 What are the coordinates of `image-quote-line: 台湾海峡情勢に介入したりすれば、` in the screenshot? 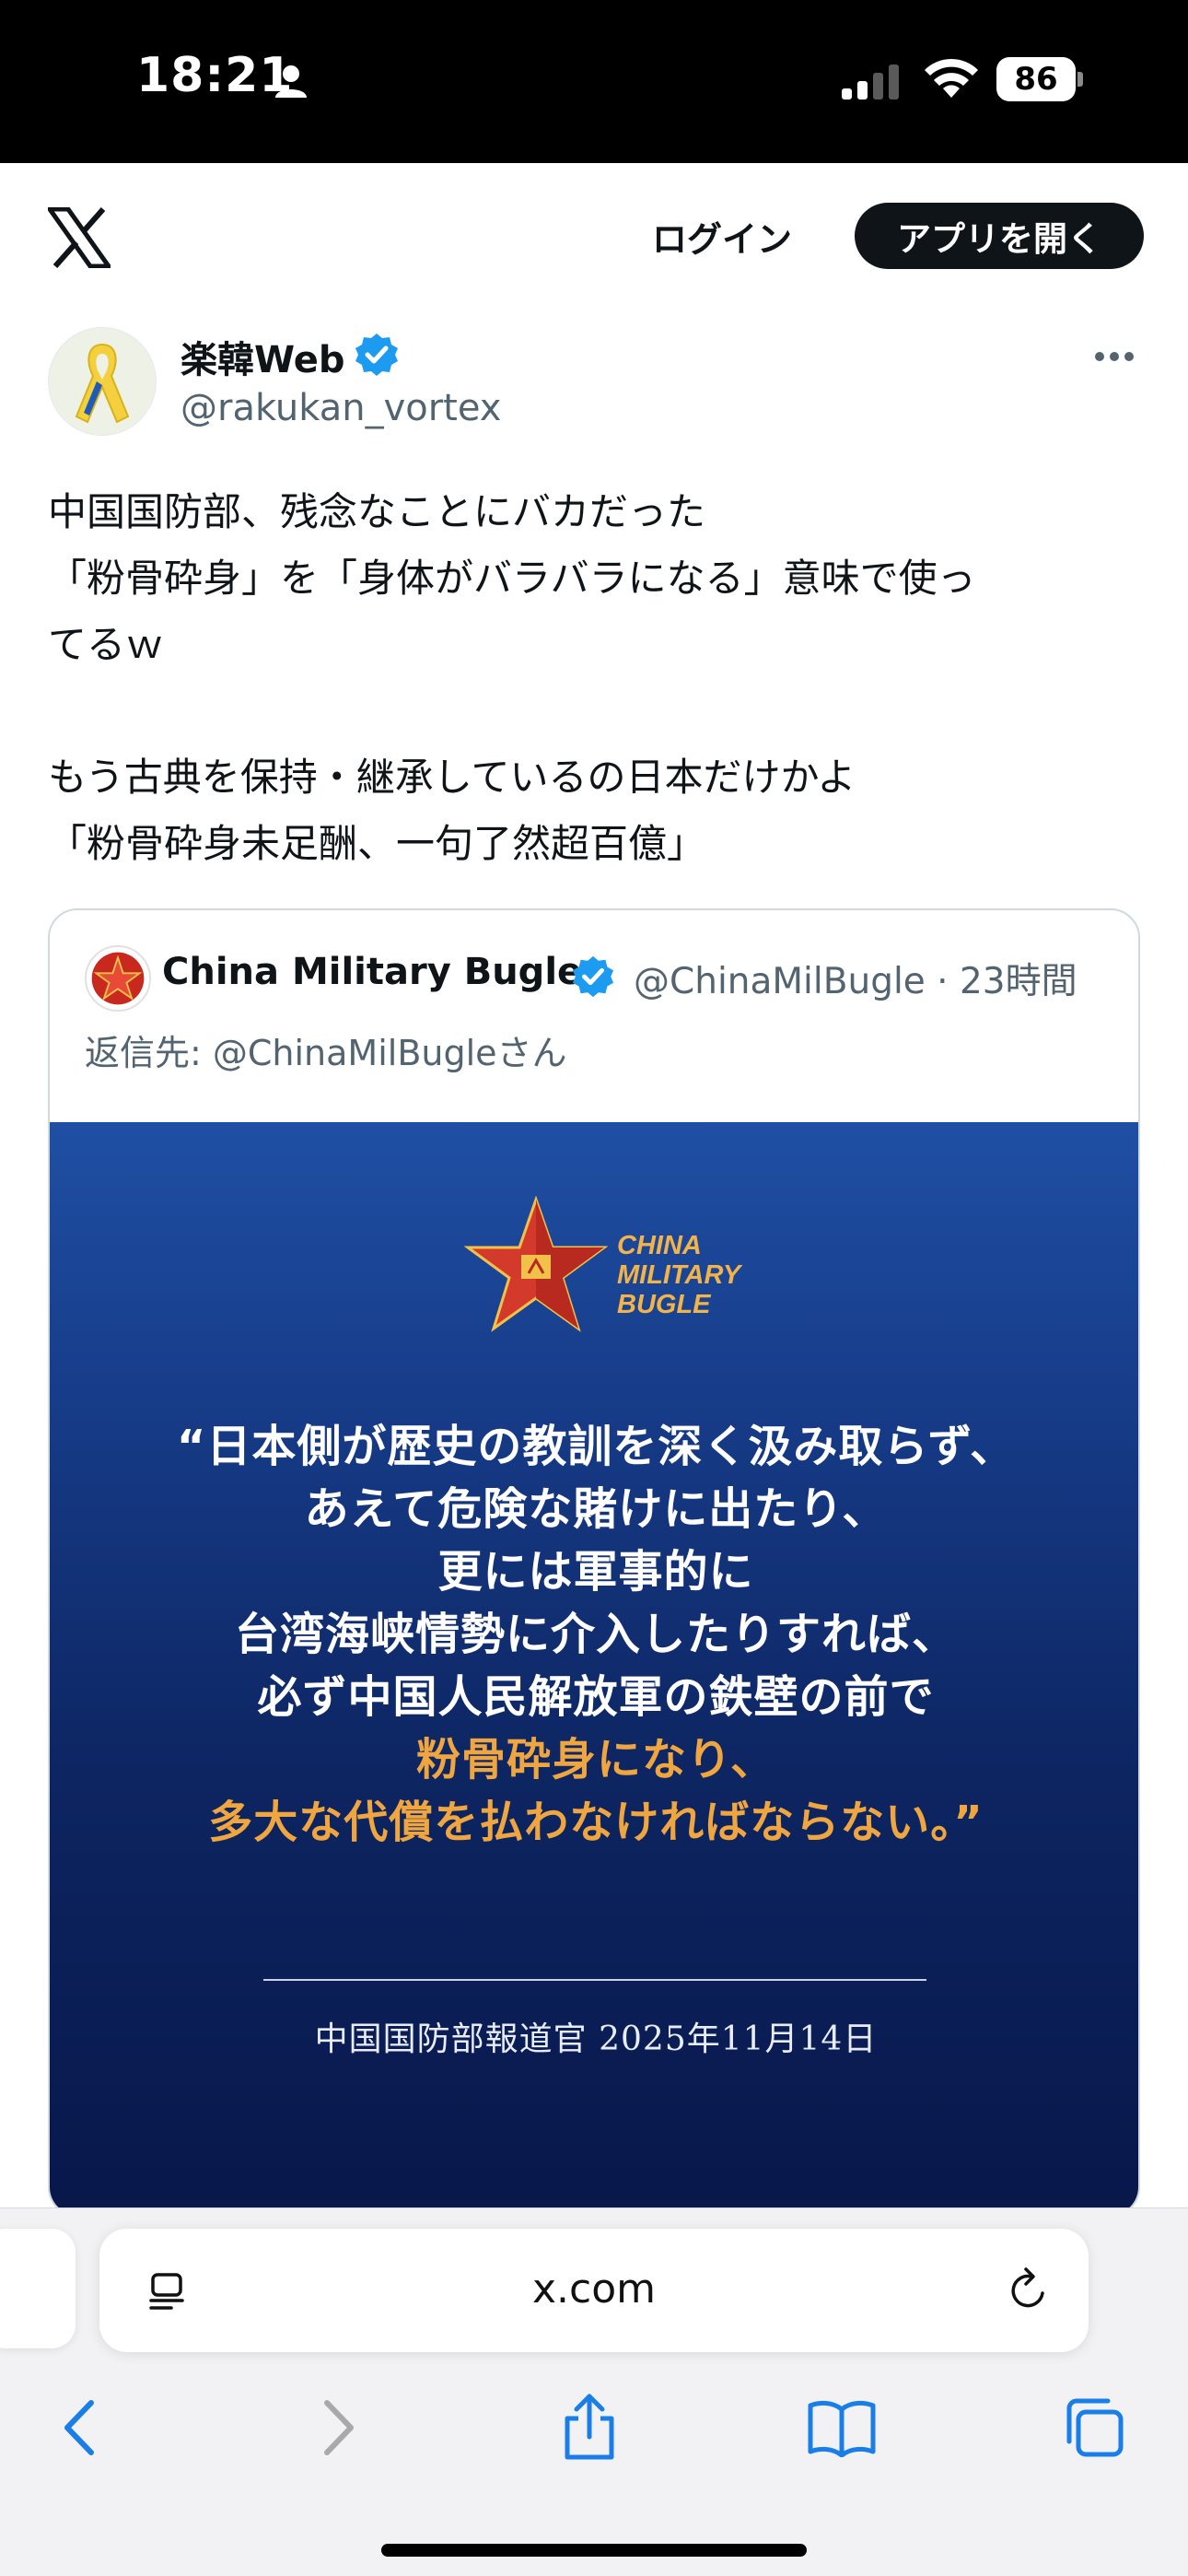 It's located at (595, 1634).